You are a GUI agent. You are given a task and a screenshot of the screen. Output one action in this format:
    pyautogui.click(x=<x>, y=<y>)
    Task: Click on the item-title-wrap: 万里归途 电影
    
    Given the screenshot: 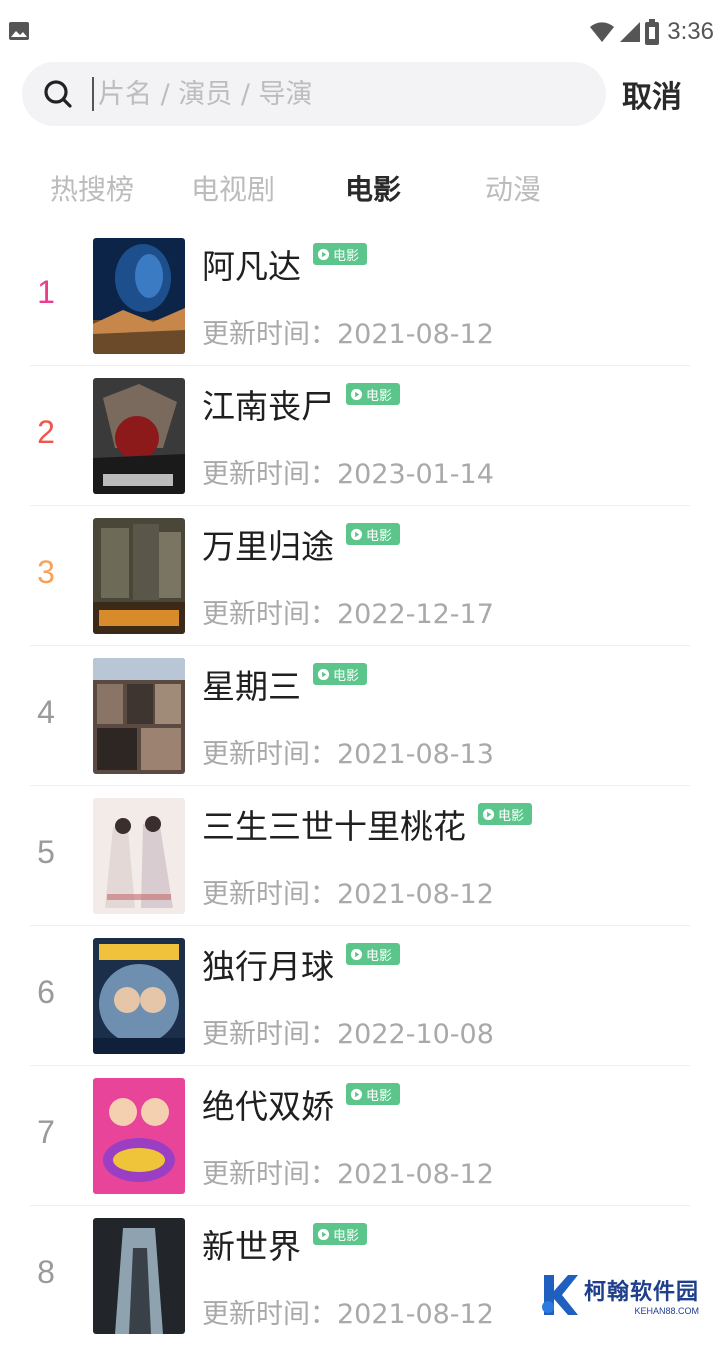 What is the action you would take?
    pyautogui.click(x=301, y=544)
    